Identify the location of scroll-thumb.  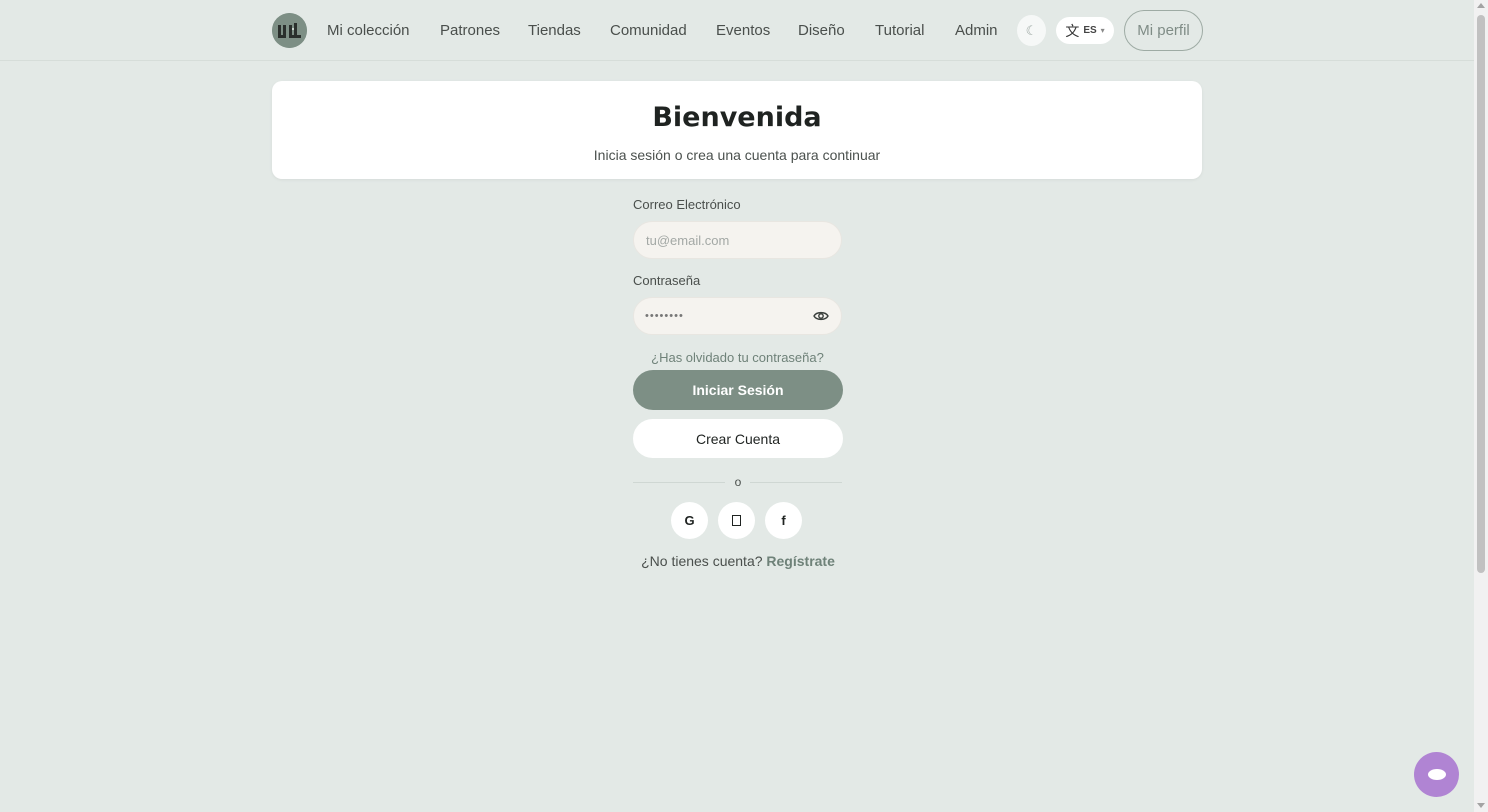
(1481, 294).